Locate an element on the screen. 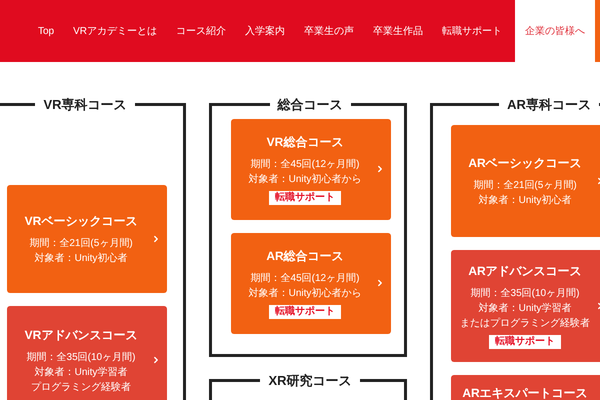  course-card: VRベーシックコース 期間：全21回(5ヶ月間) 対象者：Unity初心者 is located at coordinates (87, 238).